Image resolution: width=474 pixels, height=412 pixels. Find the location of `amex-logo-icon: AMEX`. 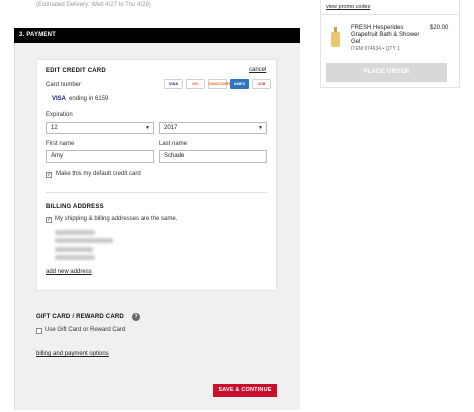

amex-logo-icon: AMEX is located at coordinates (239, 84).